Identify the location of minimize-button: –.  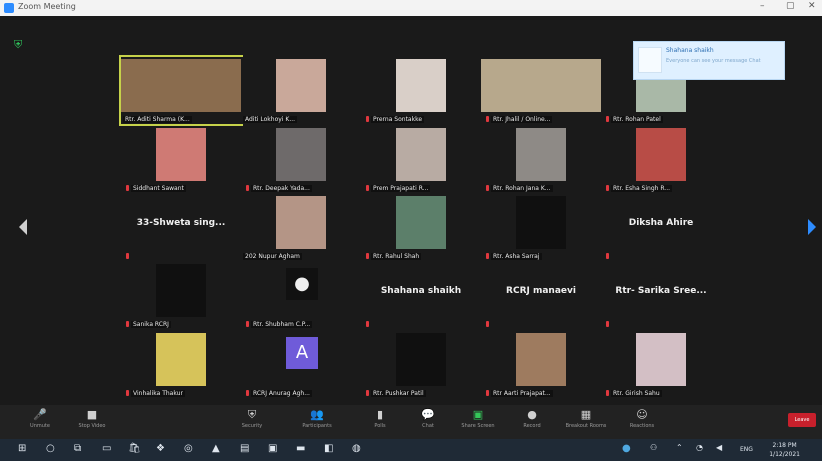
(762, 6).